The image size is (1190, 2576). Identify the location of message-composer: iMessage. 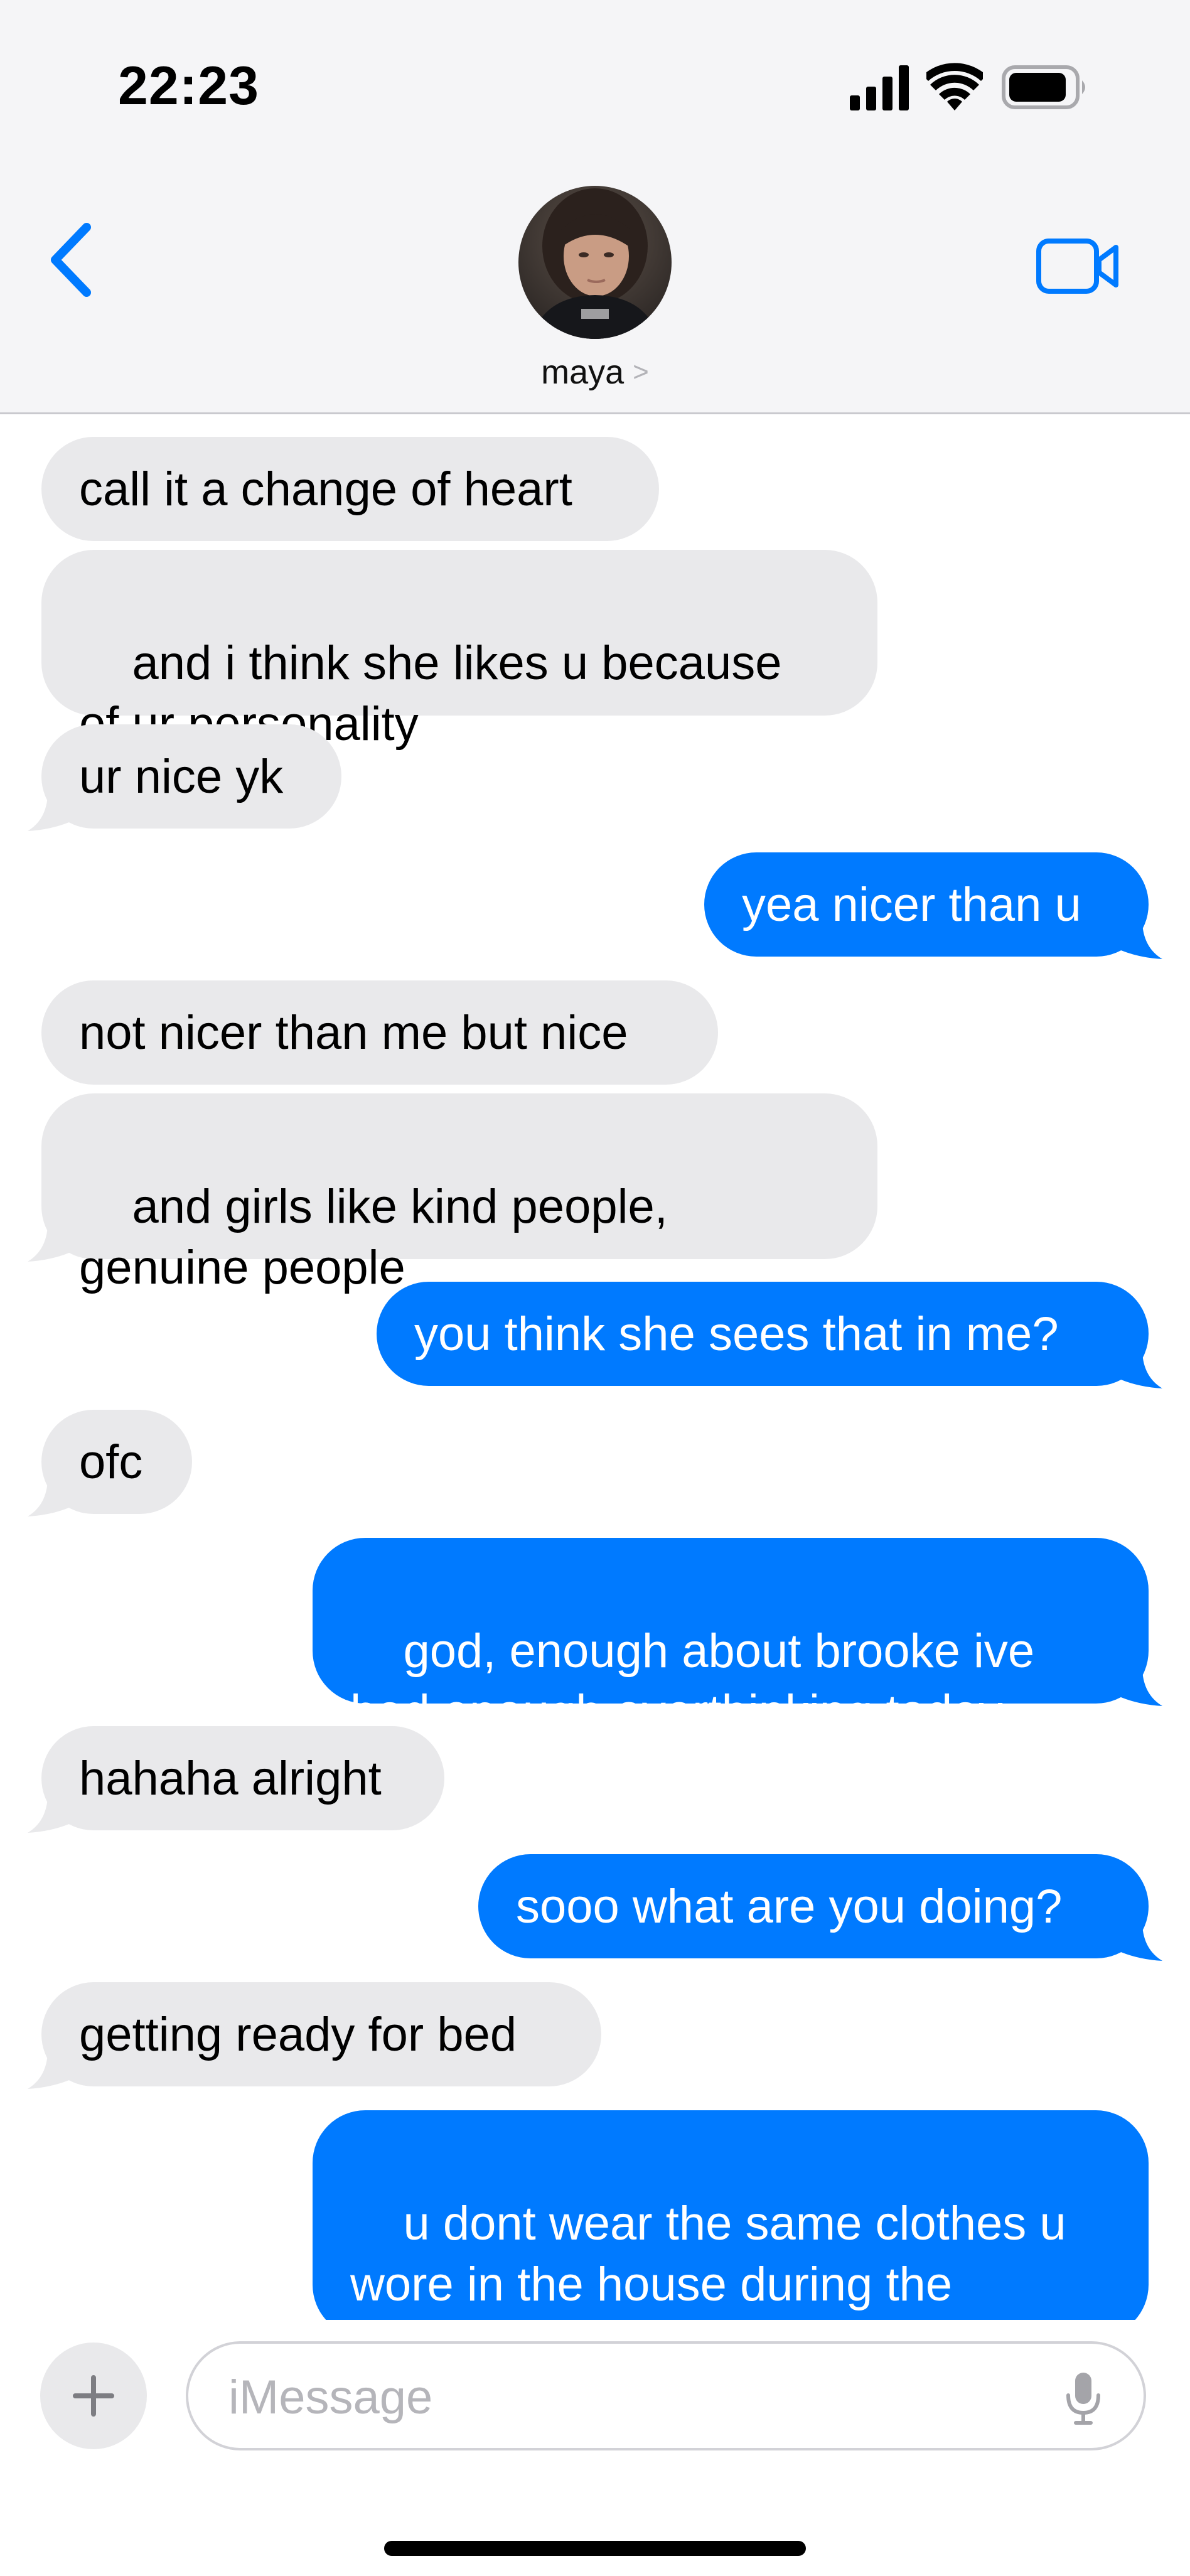
(595, 2448).